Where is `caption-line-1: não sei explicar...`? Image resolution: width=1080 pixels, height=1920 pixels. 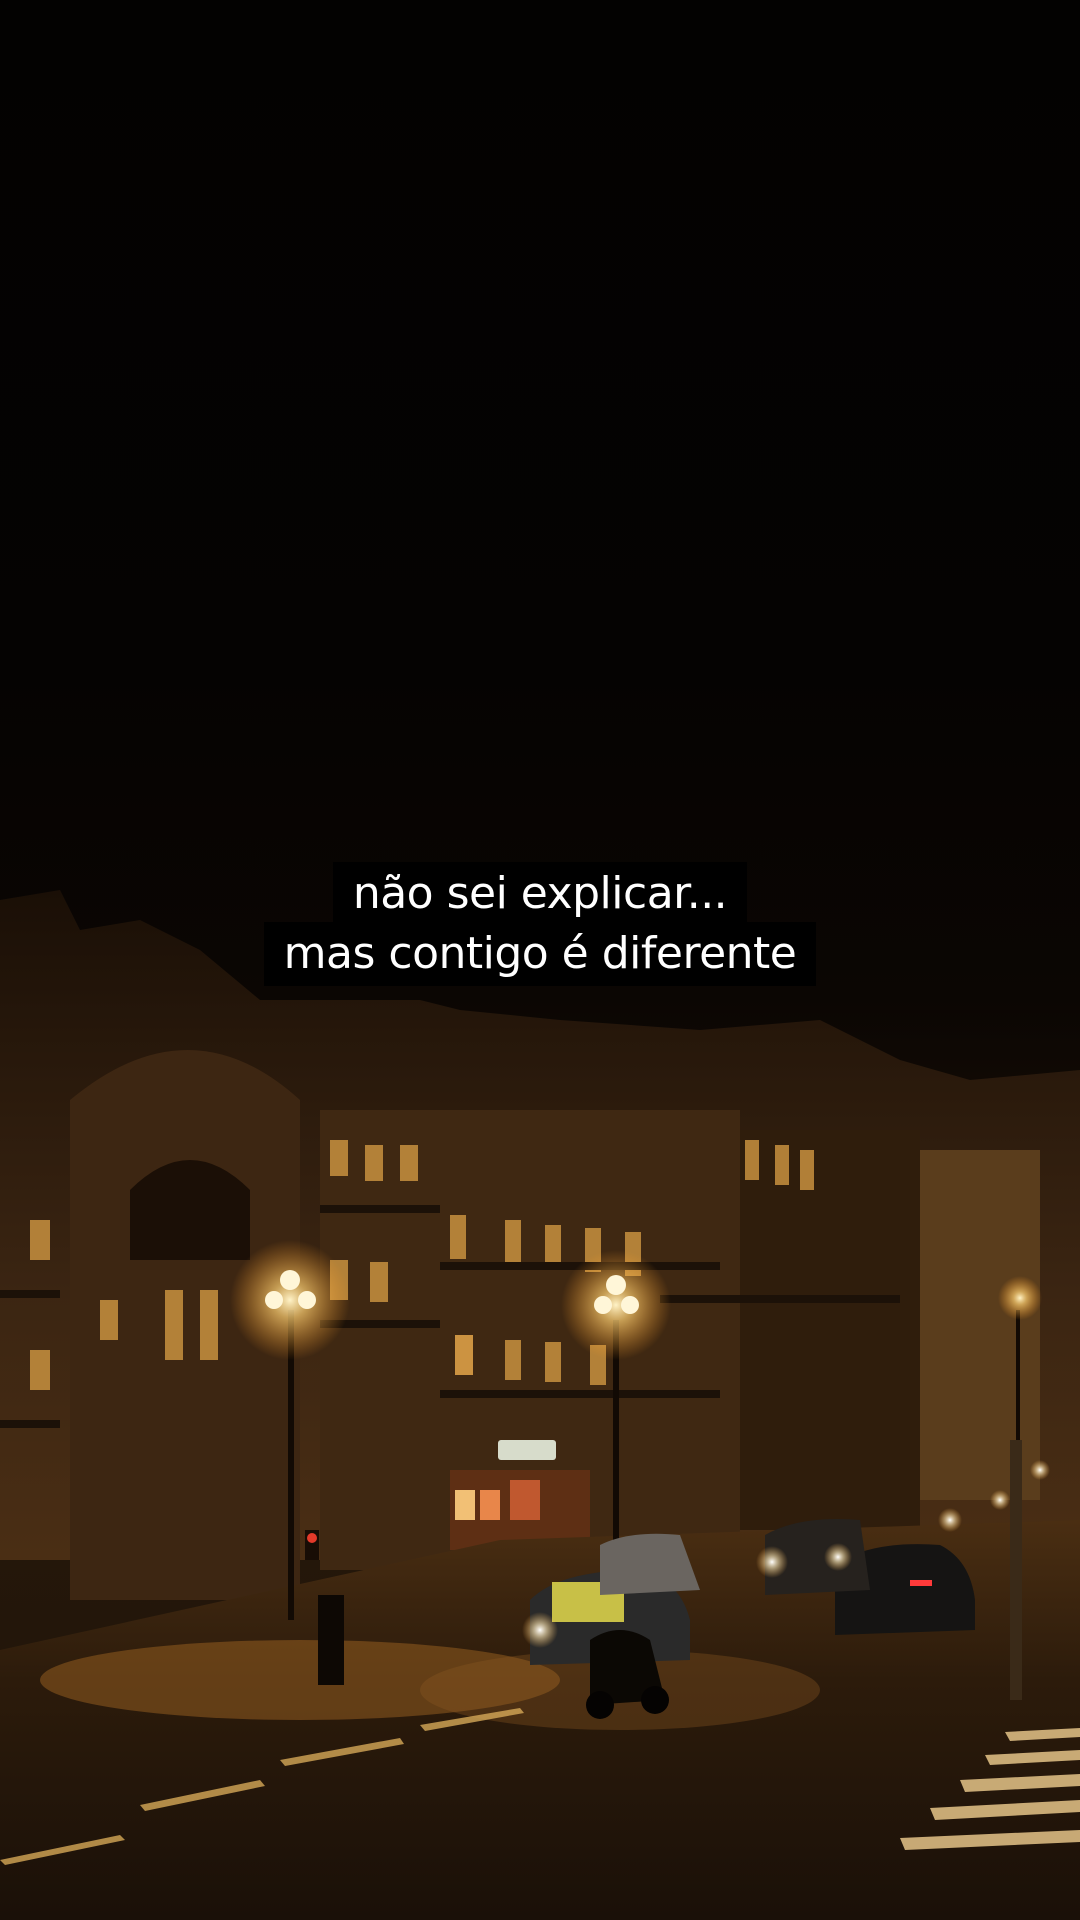
caption-line-1: não sei explicar... is located at coordinates (540, 894).